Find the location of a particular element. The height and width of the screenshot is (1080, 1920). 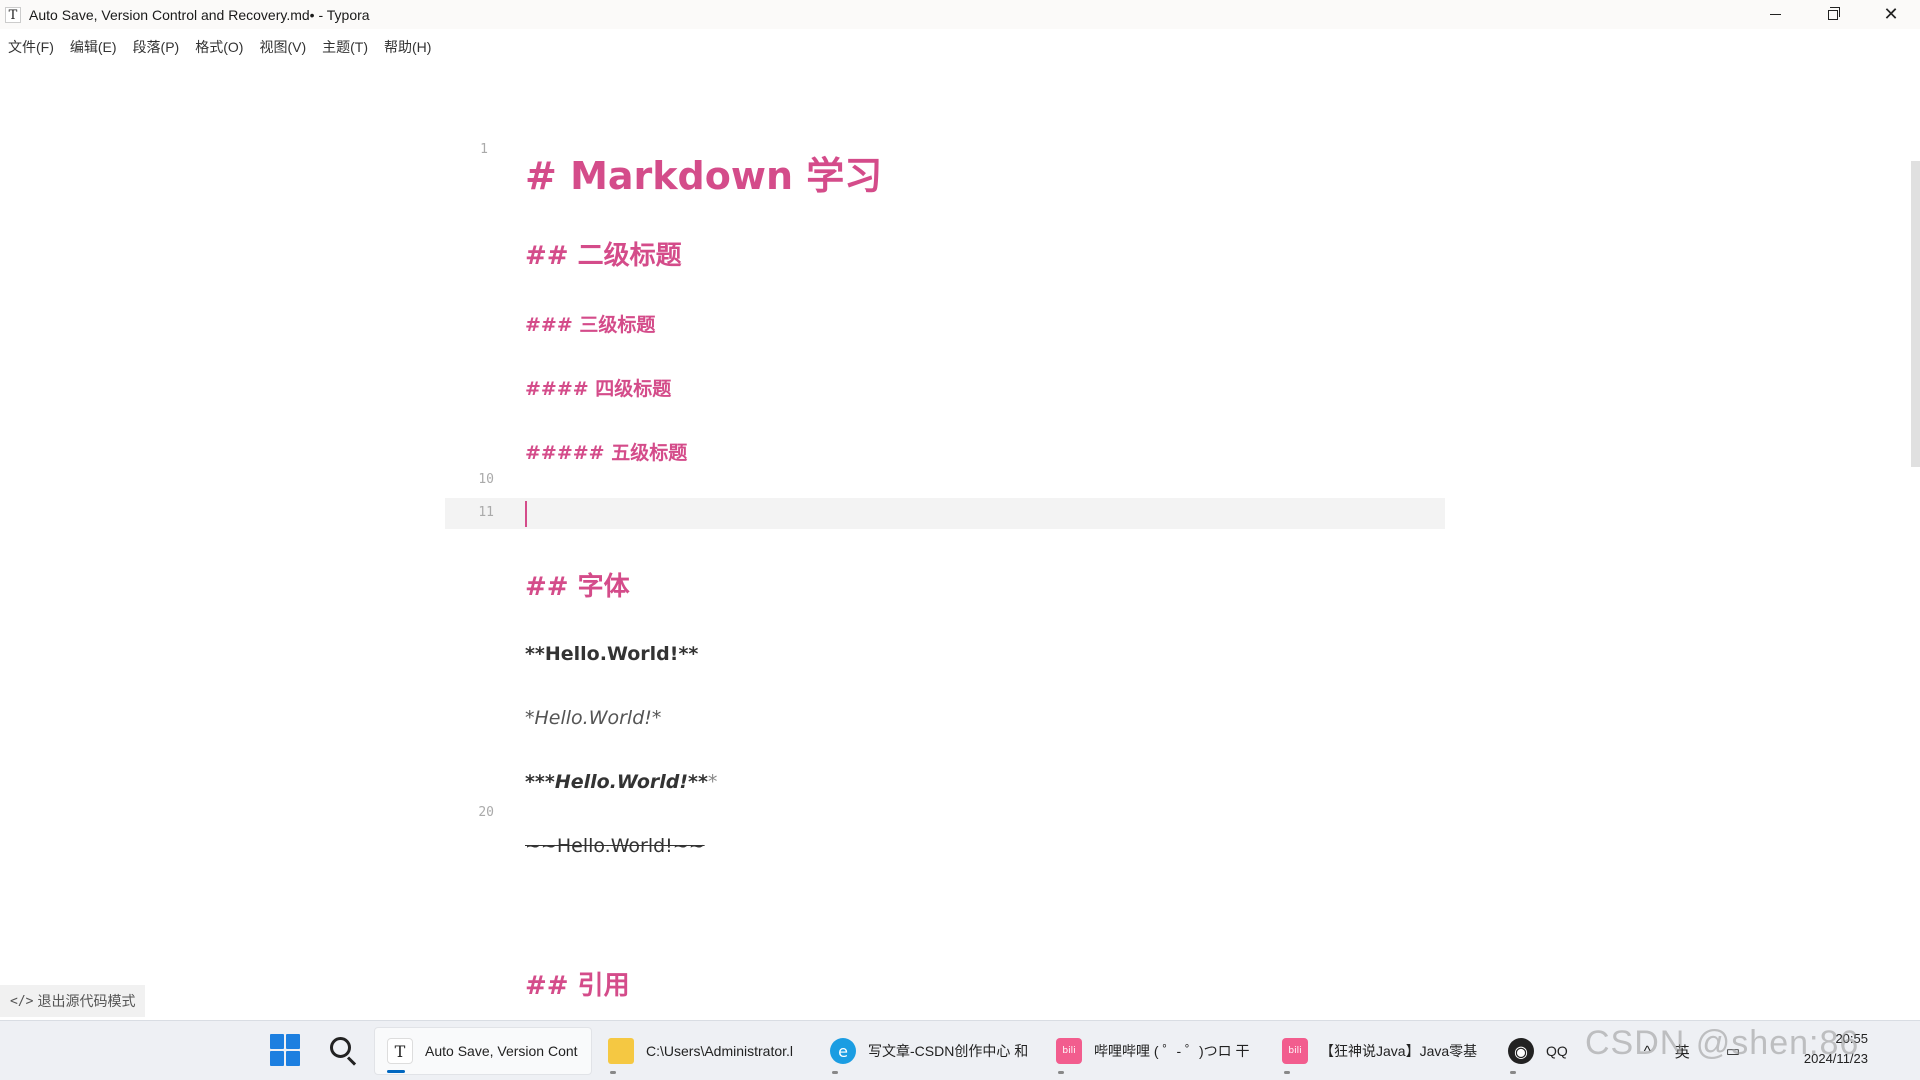

minimize-button is located at coordinates (1775, 14).